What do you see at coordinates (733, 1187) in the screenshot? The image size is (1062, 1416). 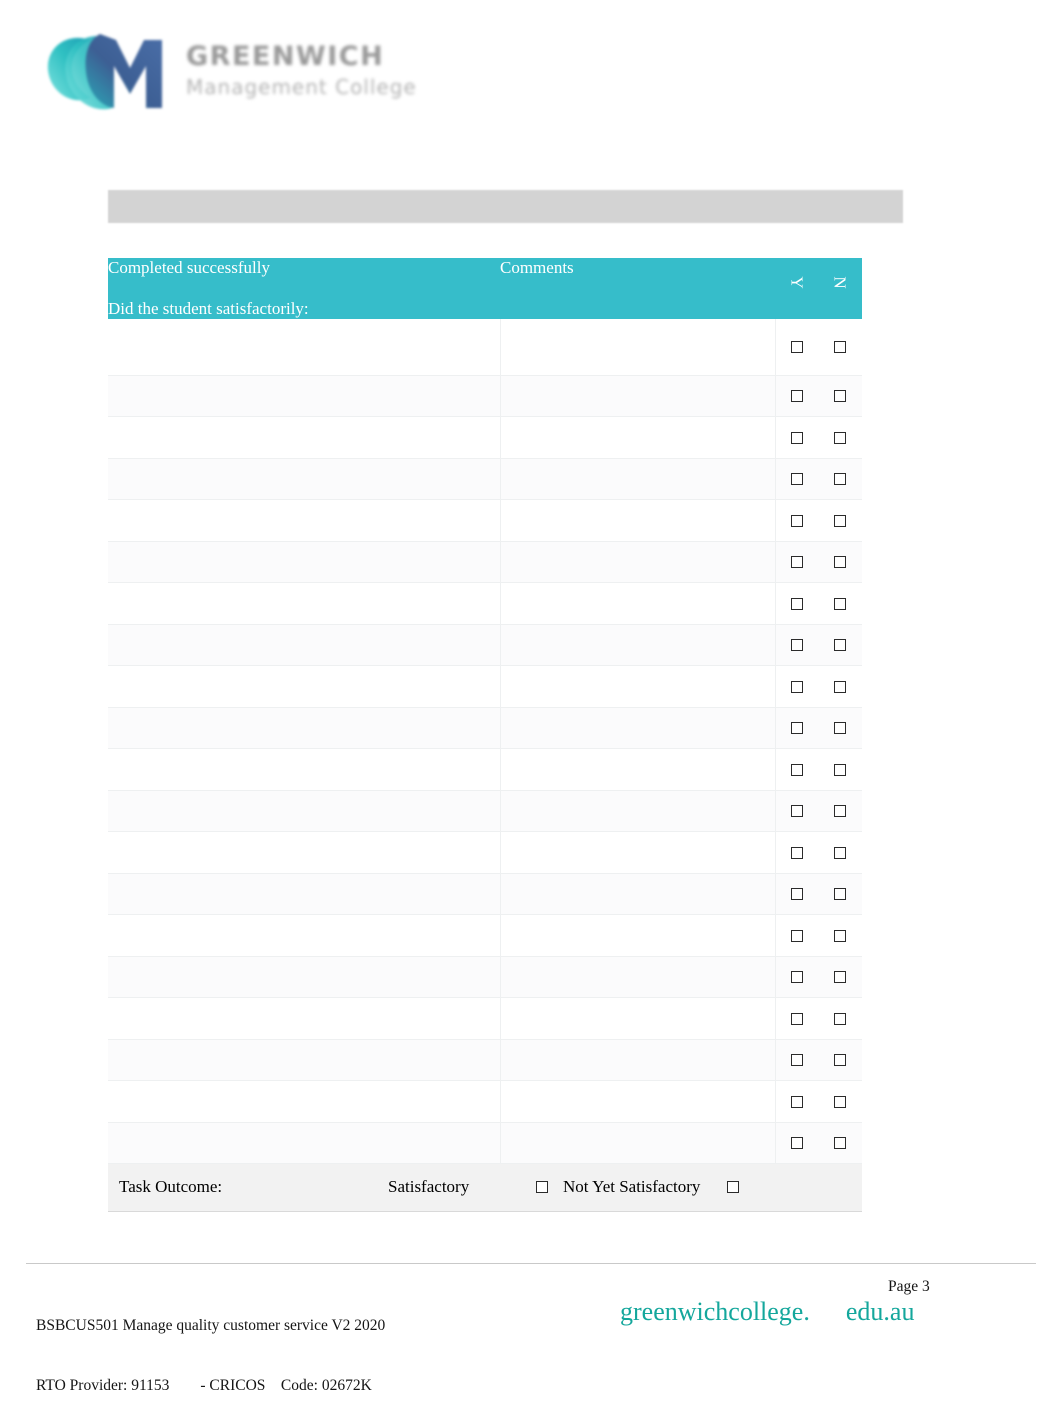 I see `not-yet-satisfactory-checkbox` at bounding box center [733, 1187].